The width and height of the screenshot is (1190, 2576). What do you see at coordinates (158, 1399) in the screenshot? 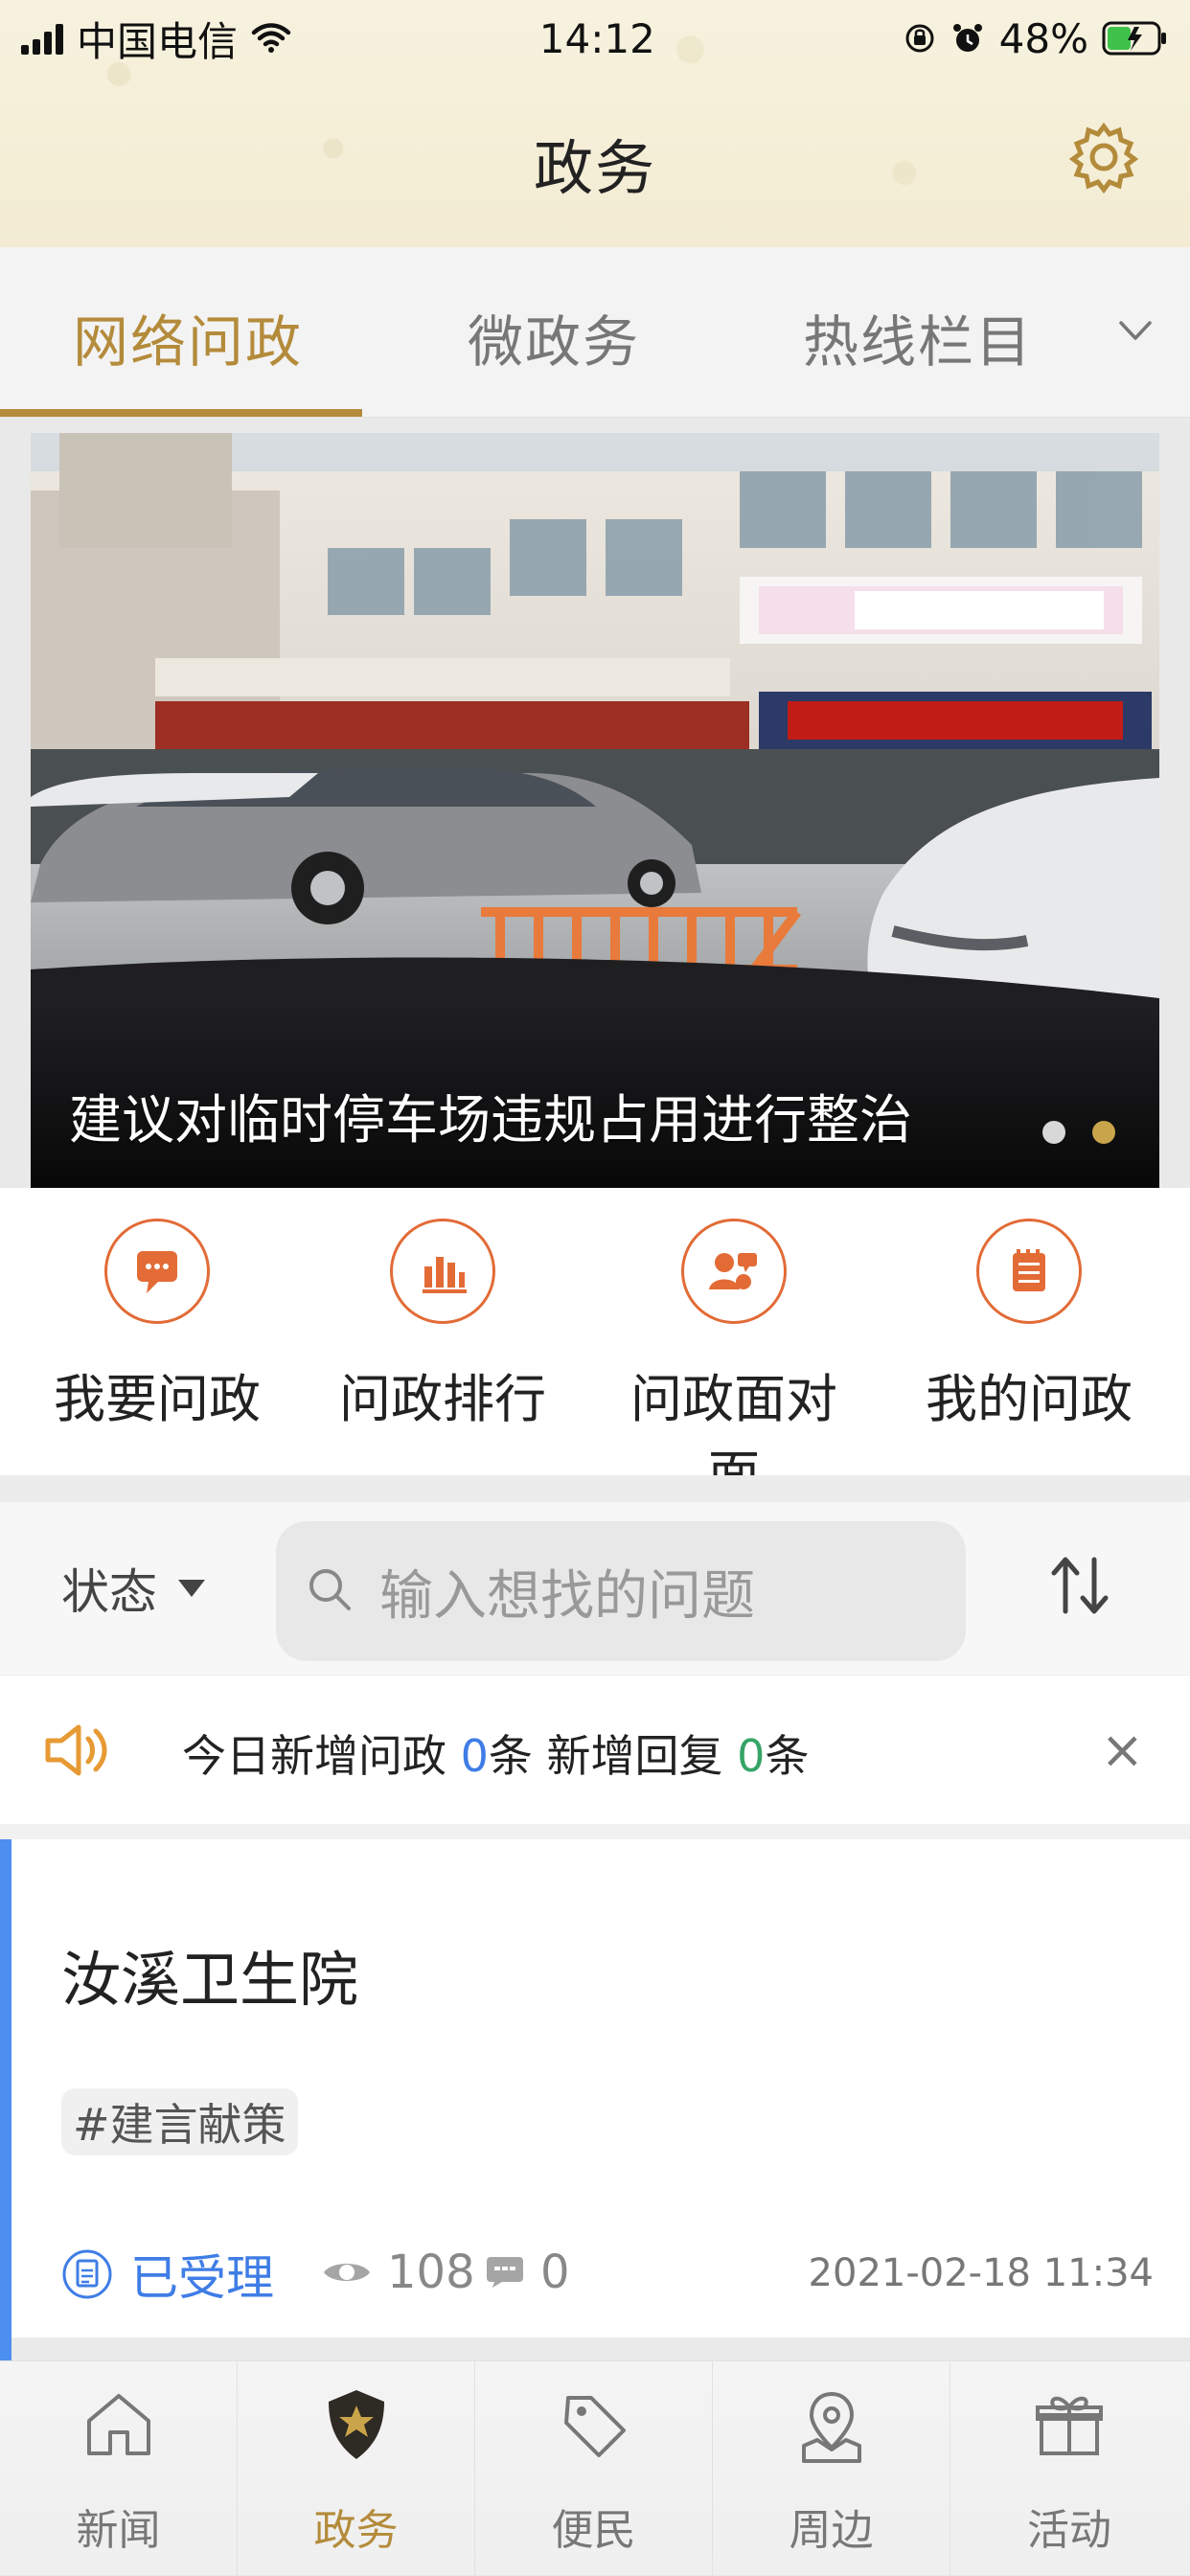
I see `quick-action-label: 我要问政` at bounding box center [158, 1399].